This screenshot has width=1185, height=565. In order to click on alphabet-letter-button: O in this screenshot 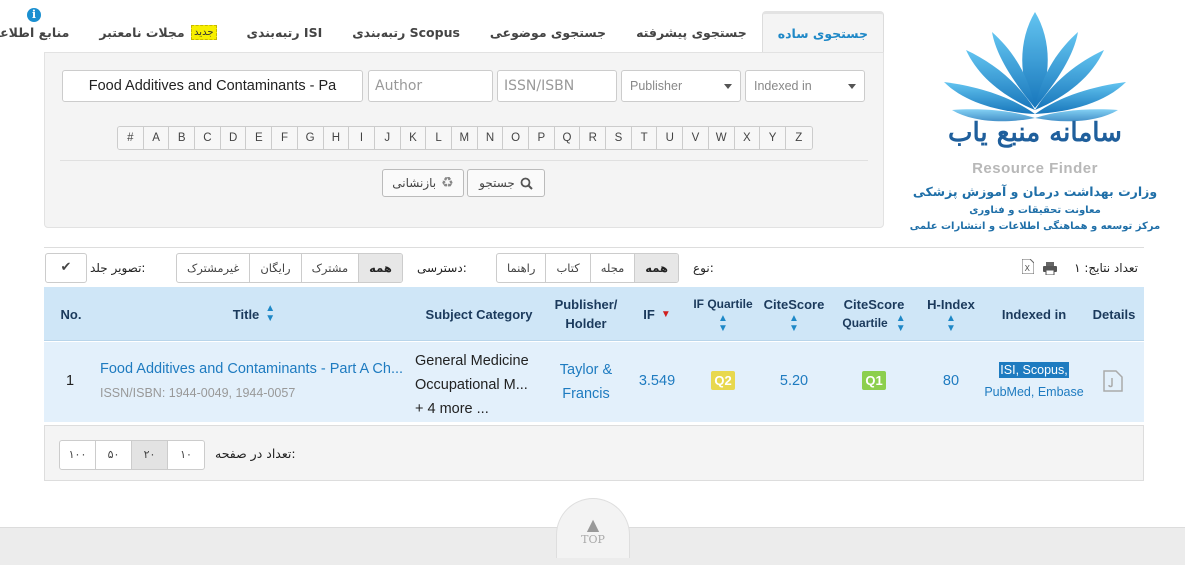, I will do `click(516, 138)`.